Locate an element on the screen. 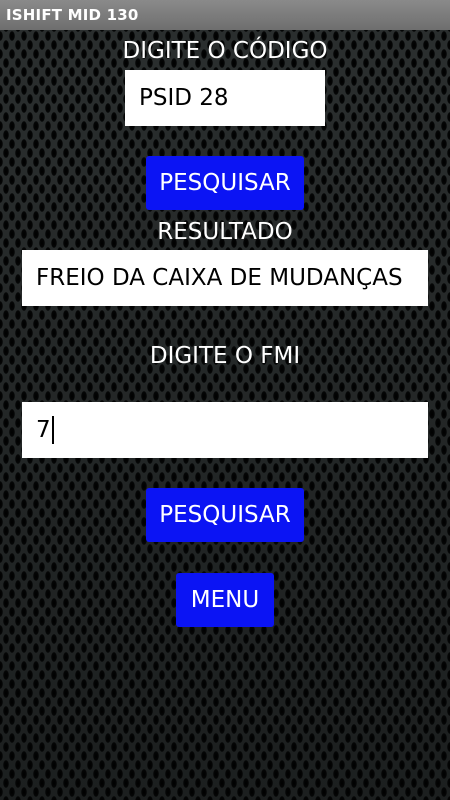 This screenshot has height=800, width=450. fmi-input-value: 7 is located at coordinates (43, 430).